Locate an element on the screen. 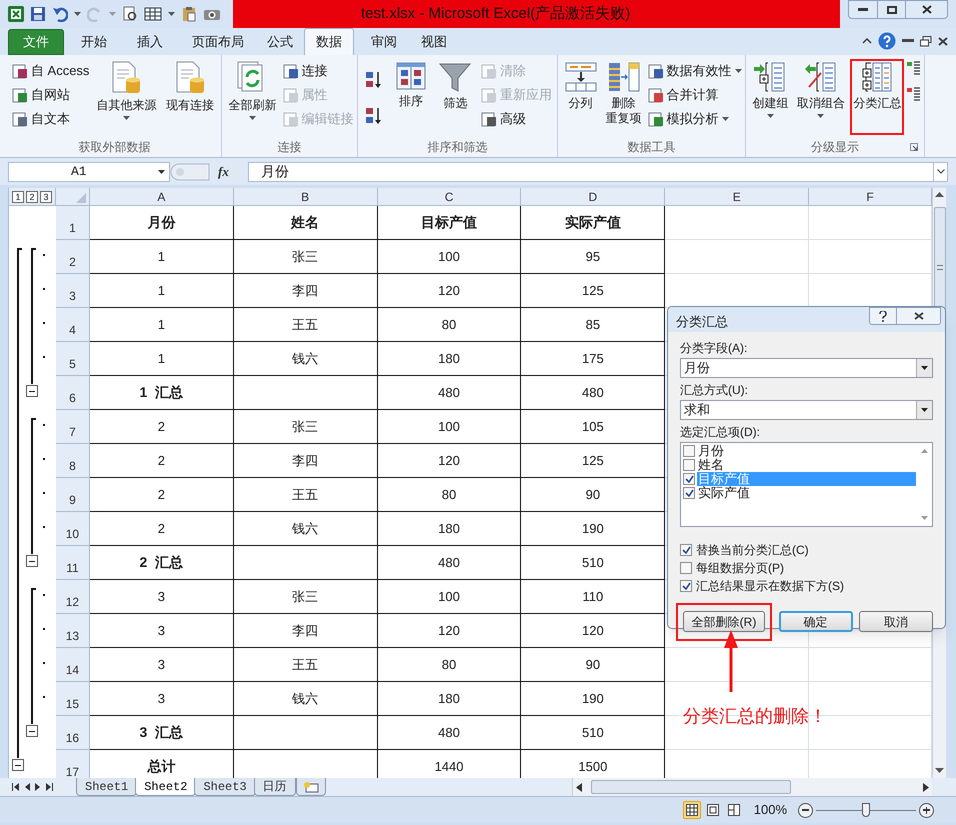 This screenshot has width=956, height=825. row-header: 17 is located at coordinates (73, 764).